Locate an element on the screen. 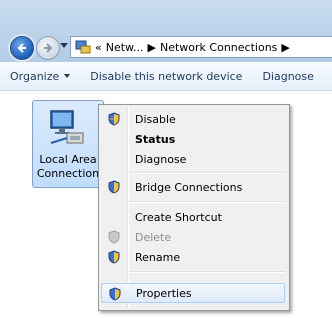 The image size is (332, 318). disable-device-label: Disable this network device is located at coordinates (166, 76).